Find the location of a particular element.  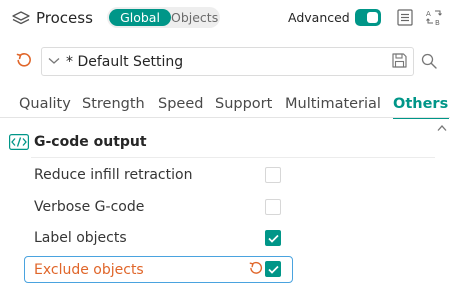

checkbox-reduce-infill-retraction is located at coordinates (273, 175).